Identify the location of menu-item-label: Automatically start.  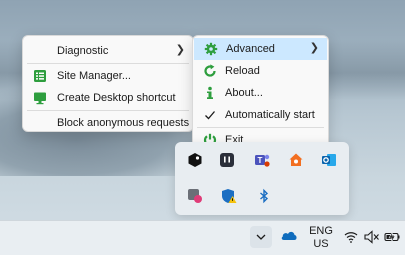
(270, 115).